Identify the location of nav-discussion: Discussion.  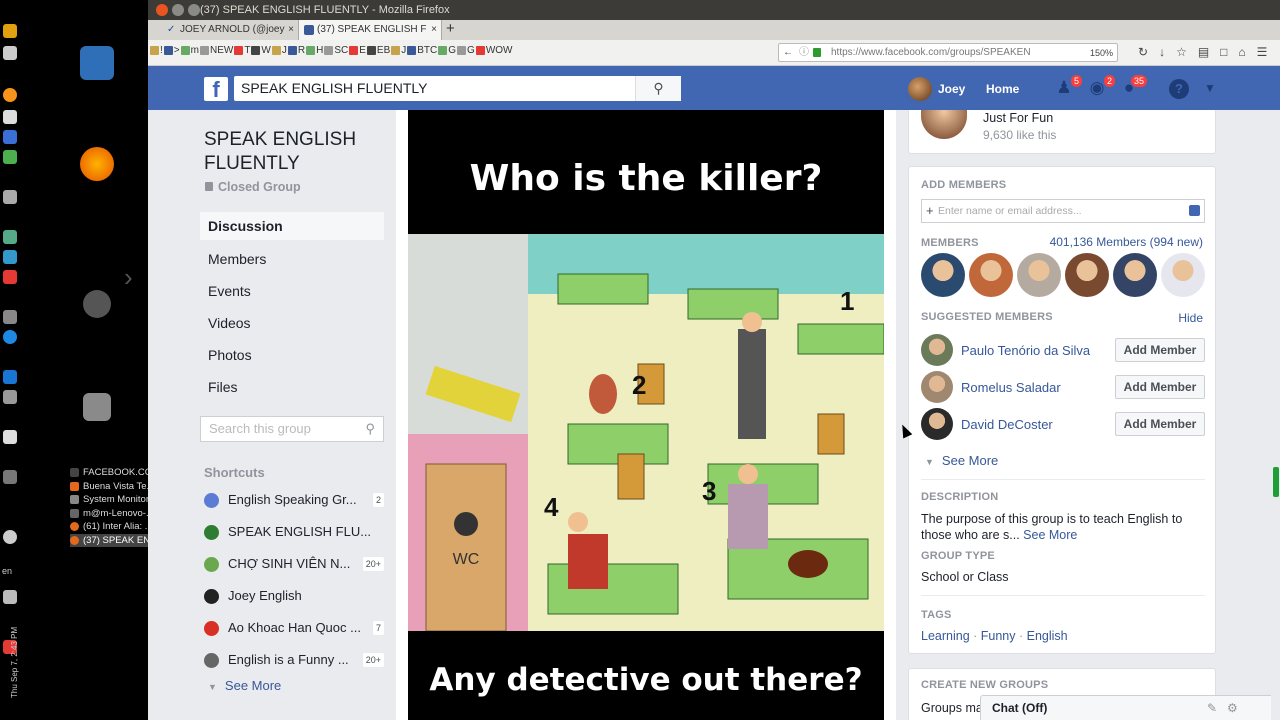
(292, 226).